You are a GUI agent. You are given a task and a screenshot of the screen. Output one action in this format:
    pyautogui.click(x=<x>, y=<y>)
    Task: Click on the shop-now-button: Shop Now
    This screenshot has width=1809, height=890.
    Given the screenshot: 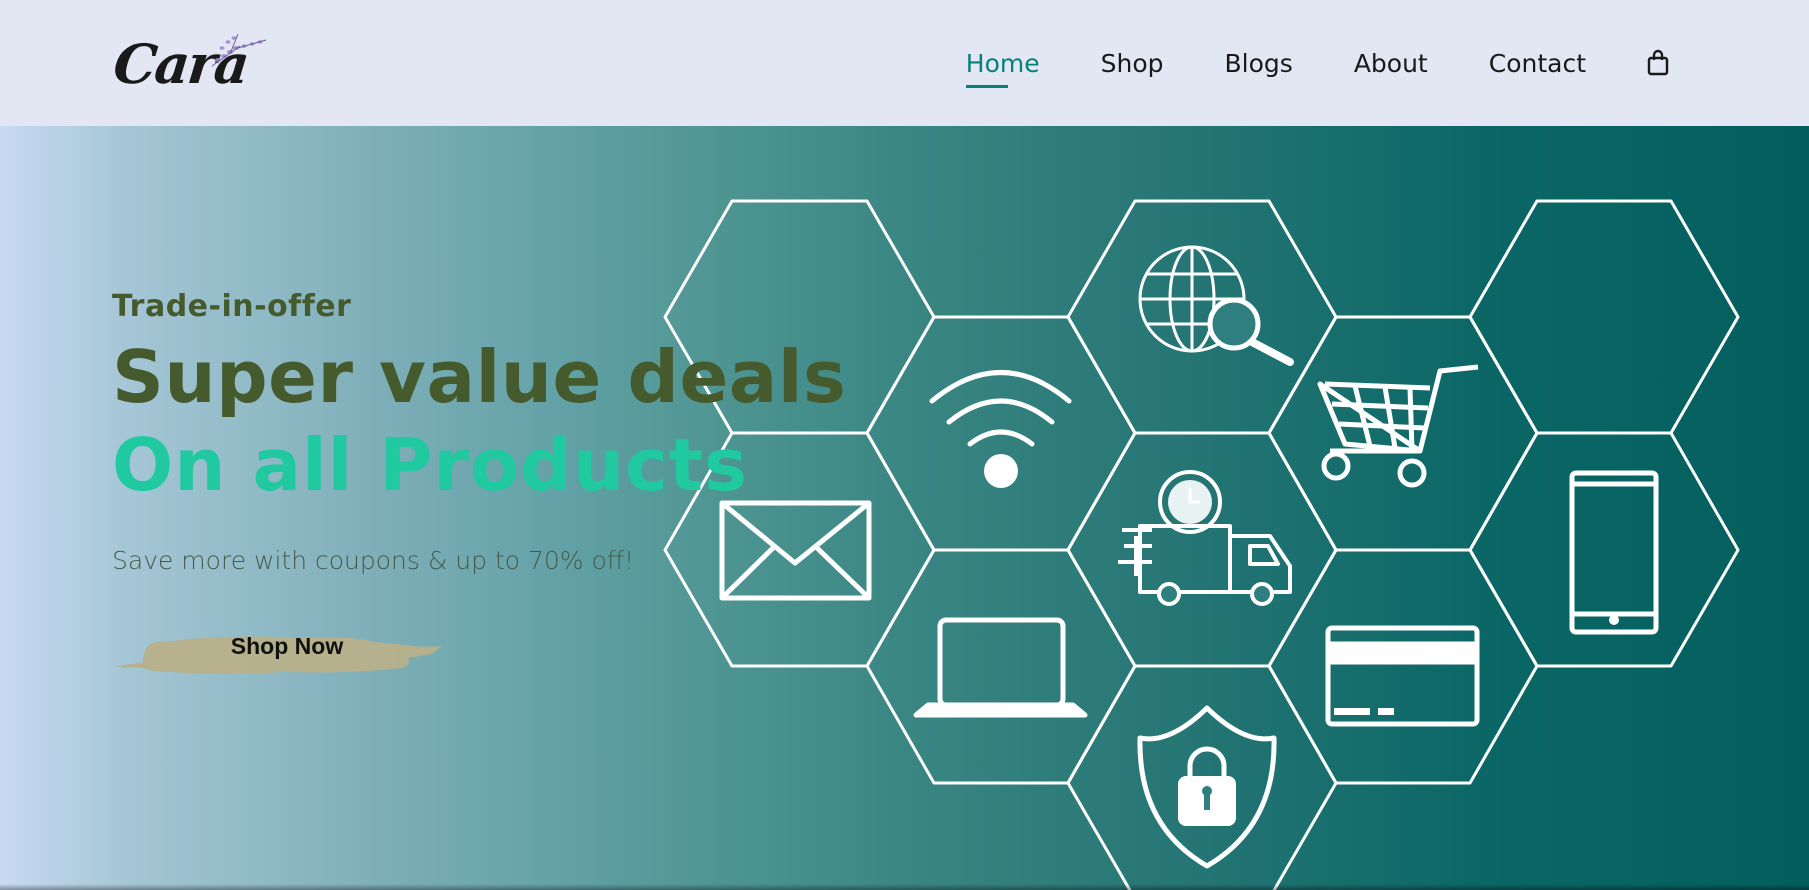 What is the action you would take?
    pyautogui.click(x=282, y=646)
    